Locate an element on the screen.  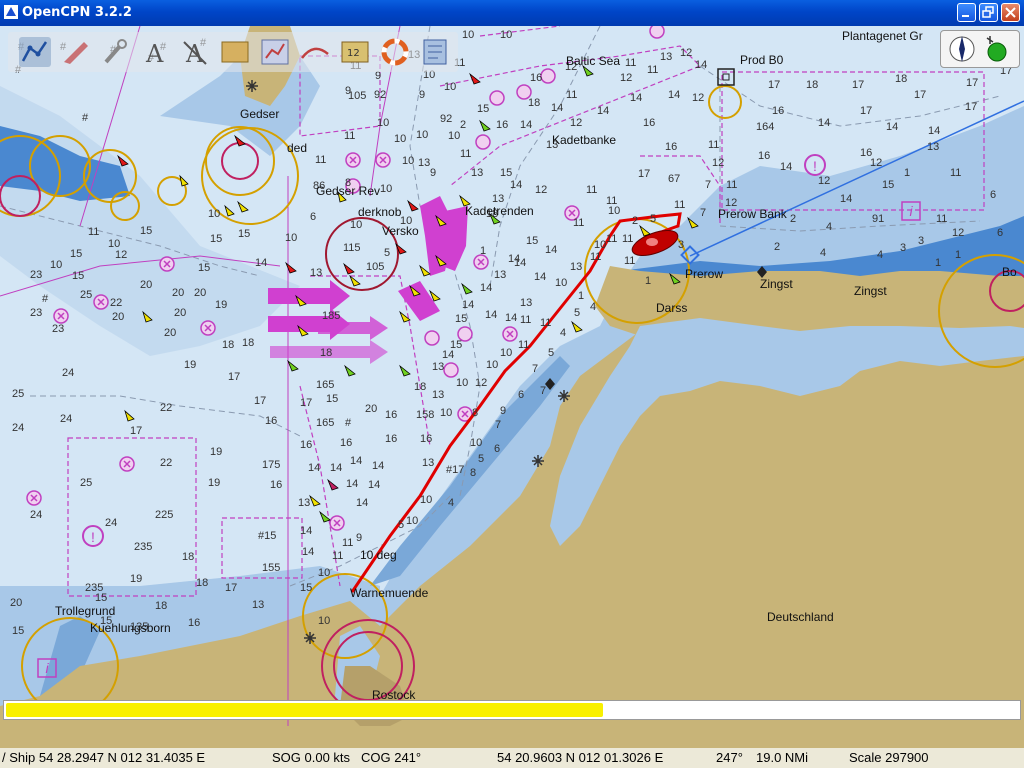
status-sog: SOG 0.00 kts is located at coordinates (311, 757).